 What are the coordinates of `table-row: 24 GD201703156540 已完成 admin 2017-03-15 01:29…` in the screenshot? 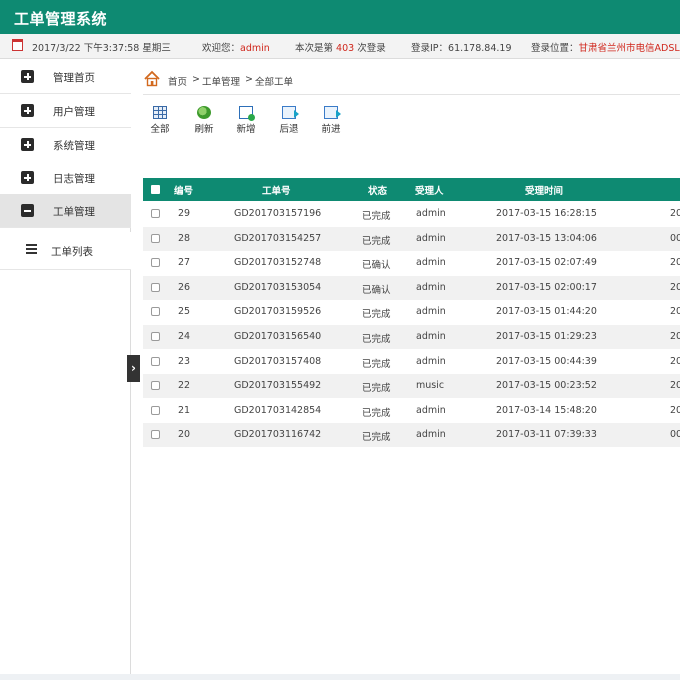 It's located at (411, 337).